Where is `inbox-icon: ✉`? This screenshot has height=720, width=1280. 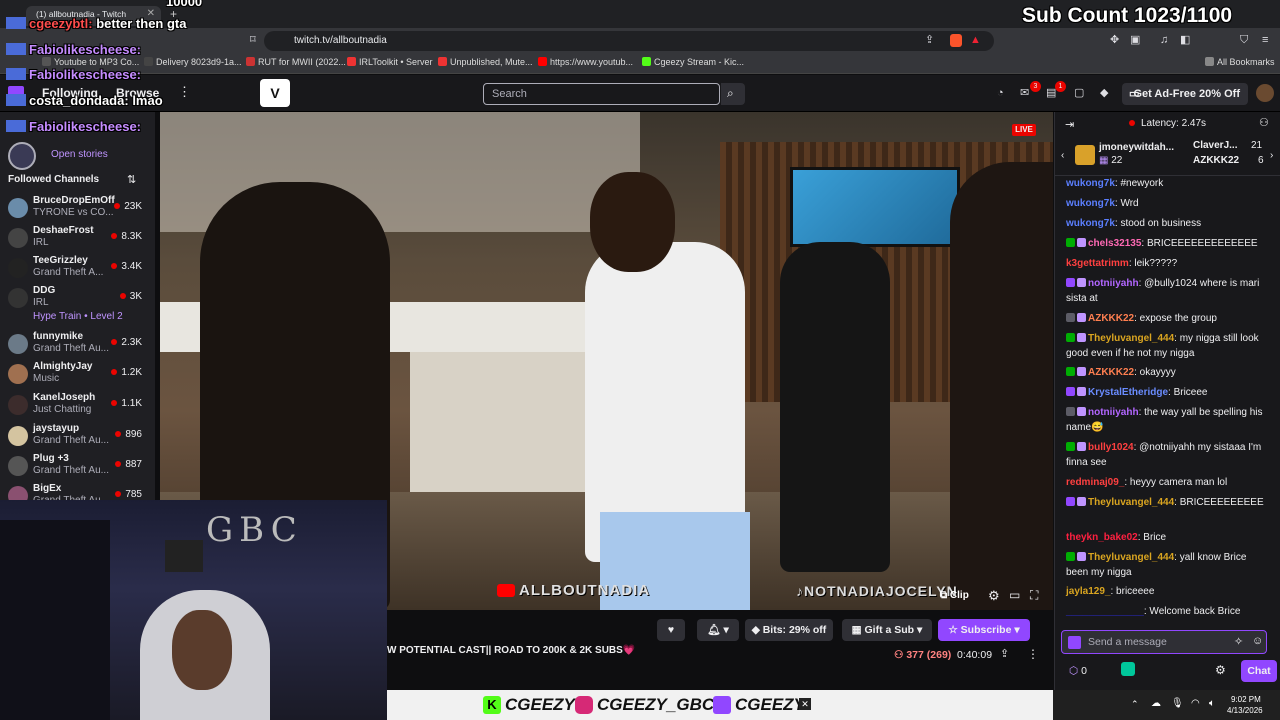 inbox-icon: ✉ is located at coordinates (1024, 93).